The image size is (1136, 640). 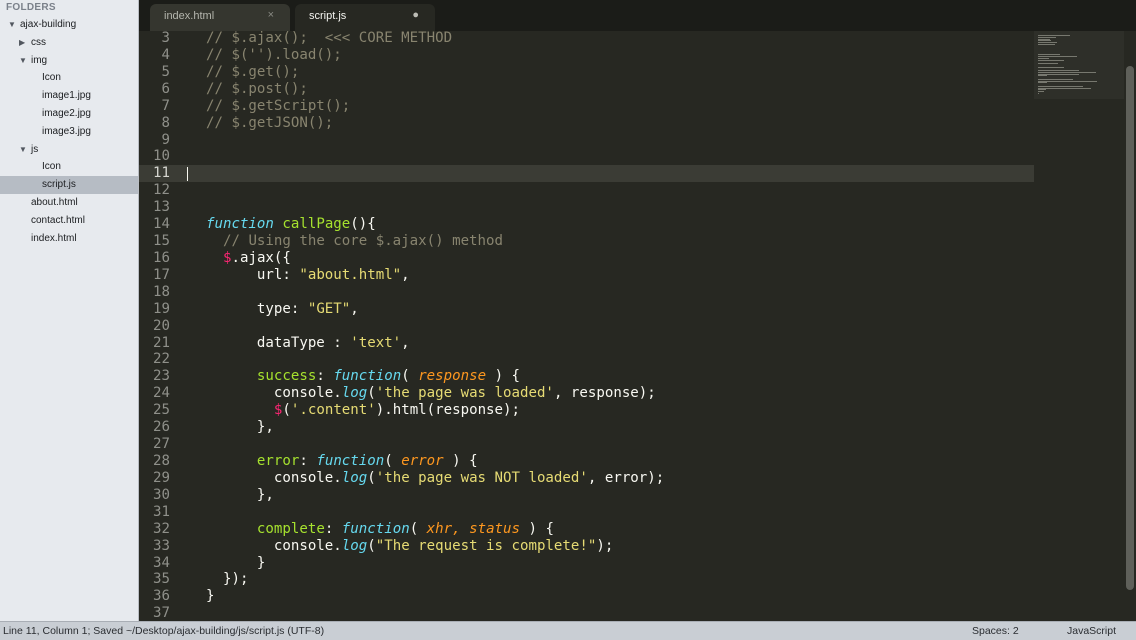 I want to click on file-tree-label: img, so click(x=39, y=60).